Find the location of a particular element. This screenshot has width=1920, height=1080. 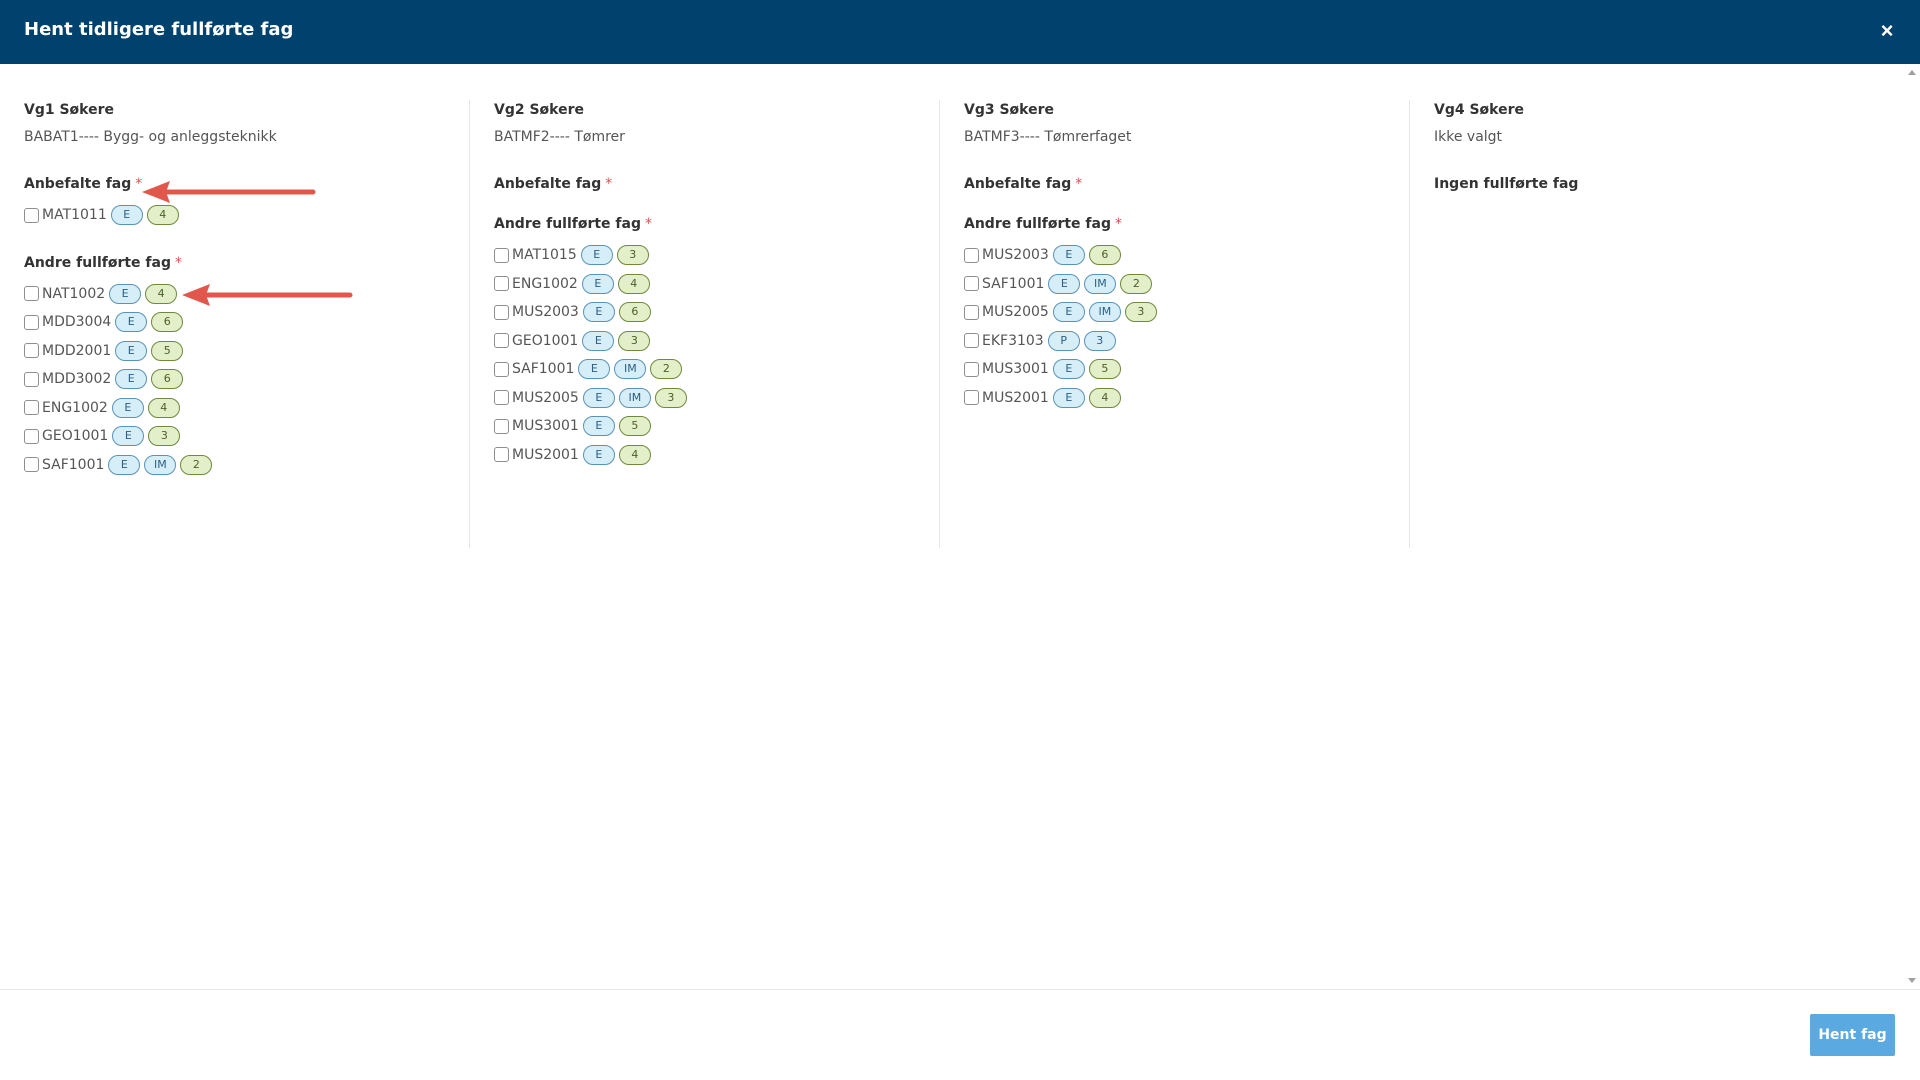

close-button: × is located at coordinates (1887, 31).